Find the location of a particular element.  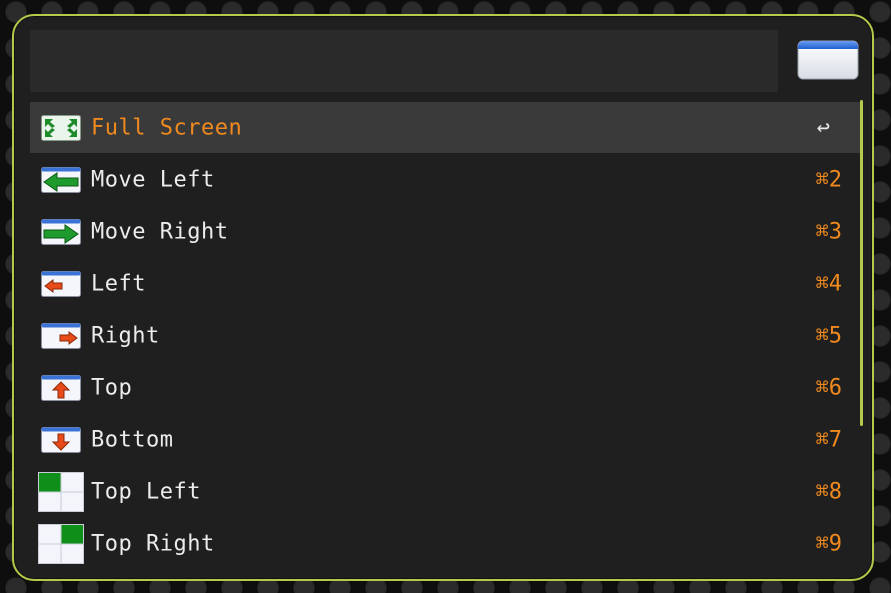

list-item-move-right: Move Right ⌘3 is located at coordinates (445, 231).